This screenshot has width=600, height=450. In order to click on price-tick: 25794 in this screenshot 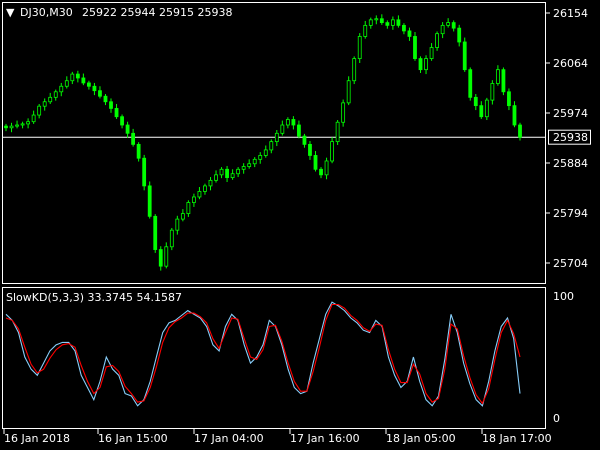, I will do `click(570, 213)`.